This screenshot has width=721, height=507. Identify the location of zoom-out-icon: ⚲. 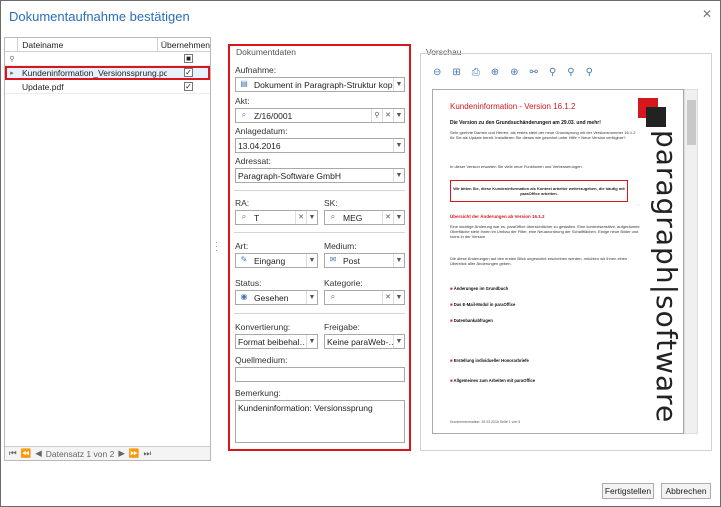
(552, 72).